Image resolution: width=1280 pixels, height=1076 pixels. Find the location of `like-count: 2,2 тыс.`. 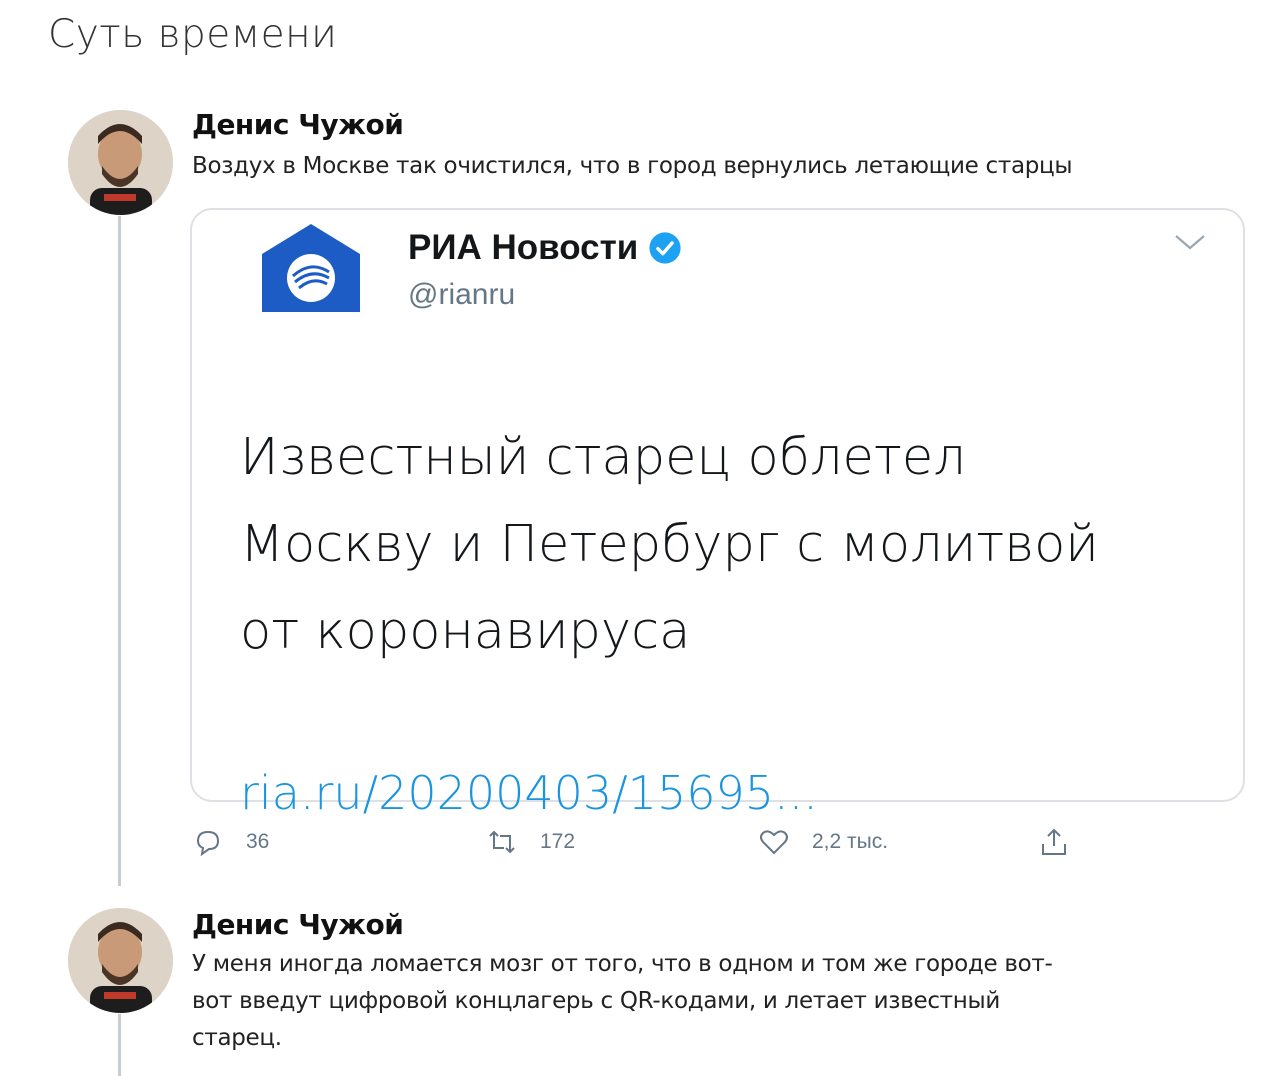

like-count: 2,2 тыс. is located at coordinates (850, 841).